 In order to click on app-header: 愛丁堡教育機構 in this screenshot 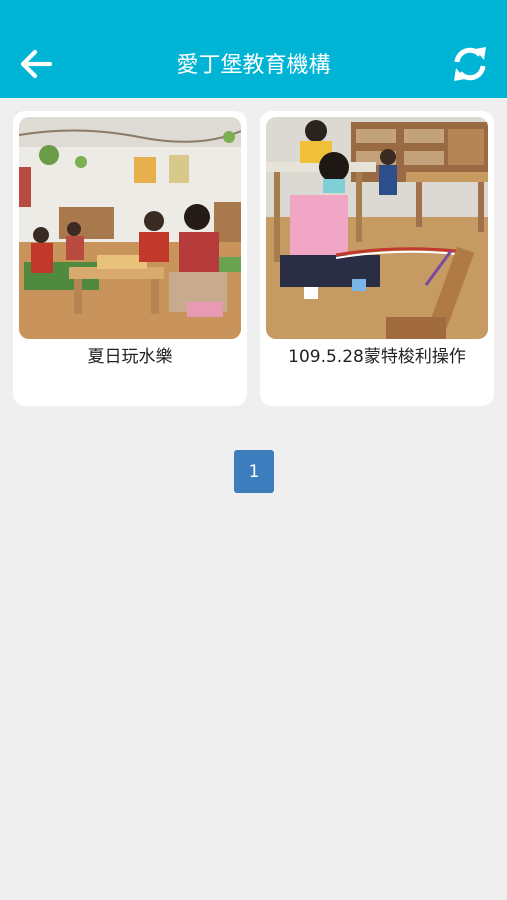, I will do `click(253, 49)`.